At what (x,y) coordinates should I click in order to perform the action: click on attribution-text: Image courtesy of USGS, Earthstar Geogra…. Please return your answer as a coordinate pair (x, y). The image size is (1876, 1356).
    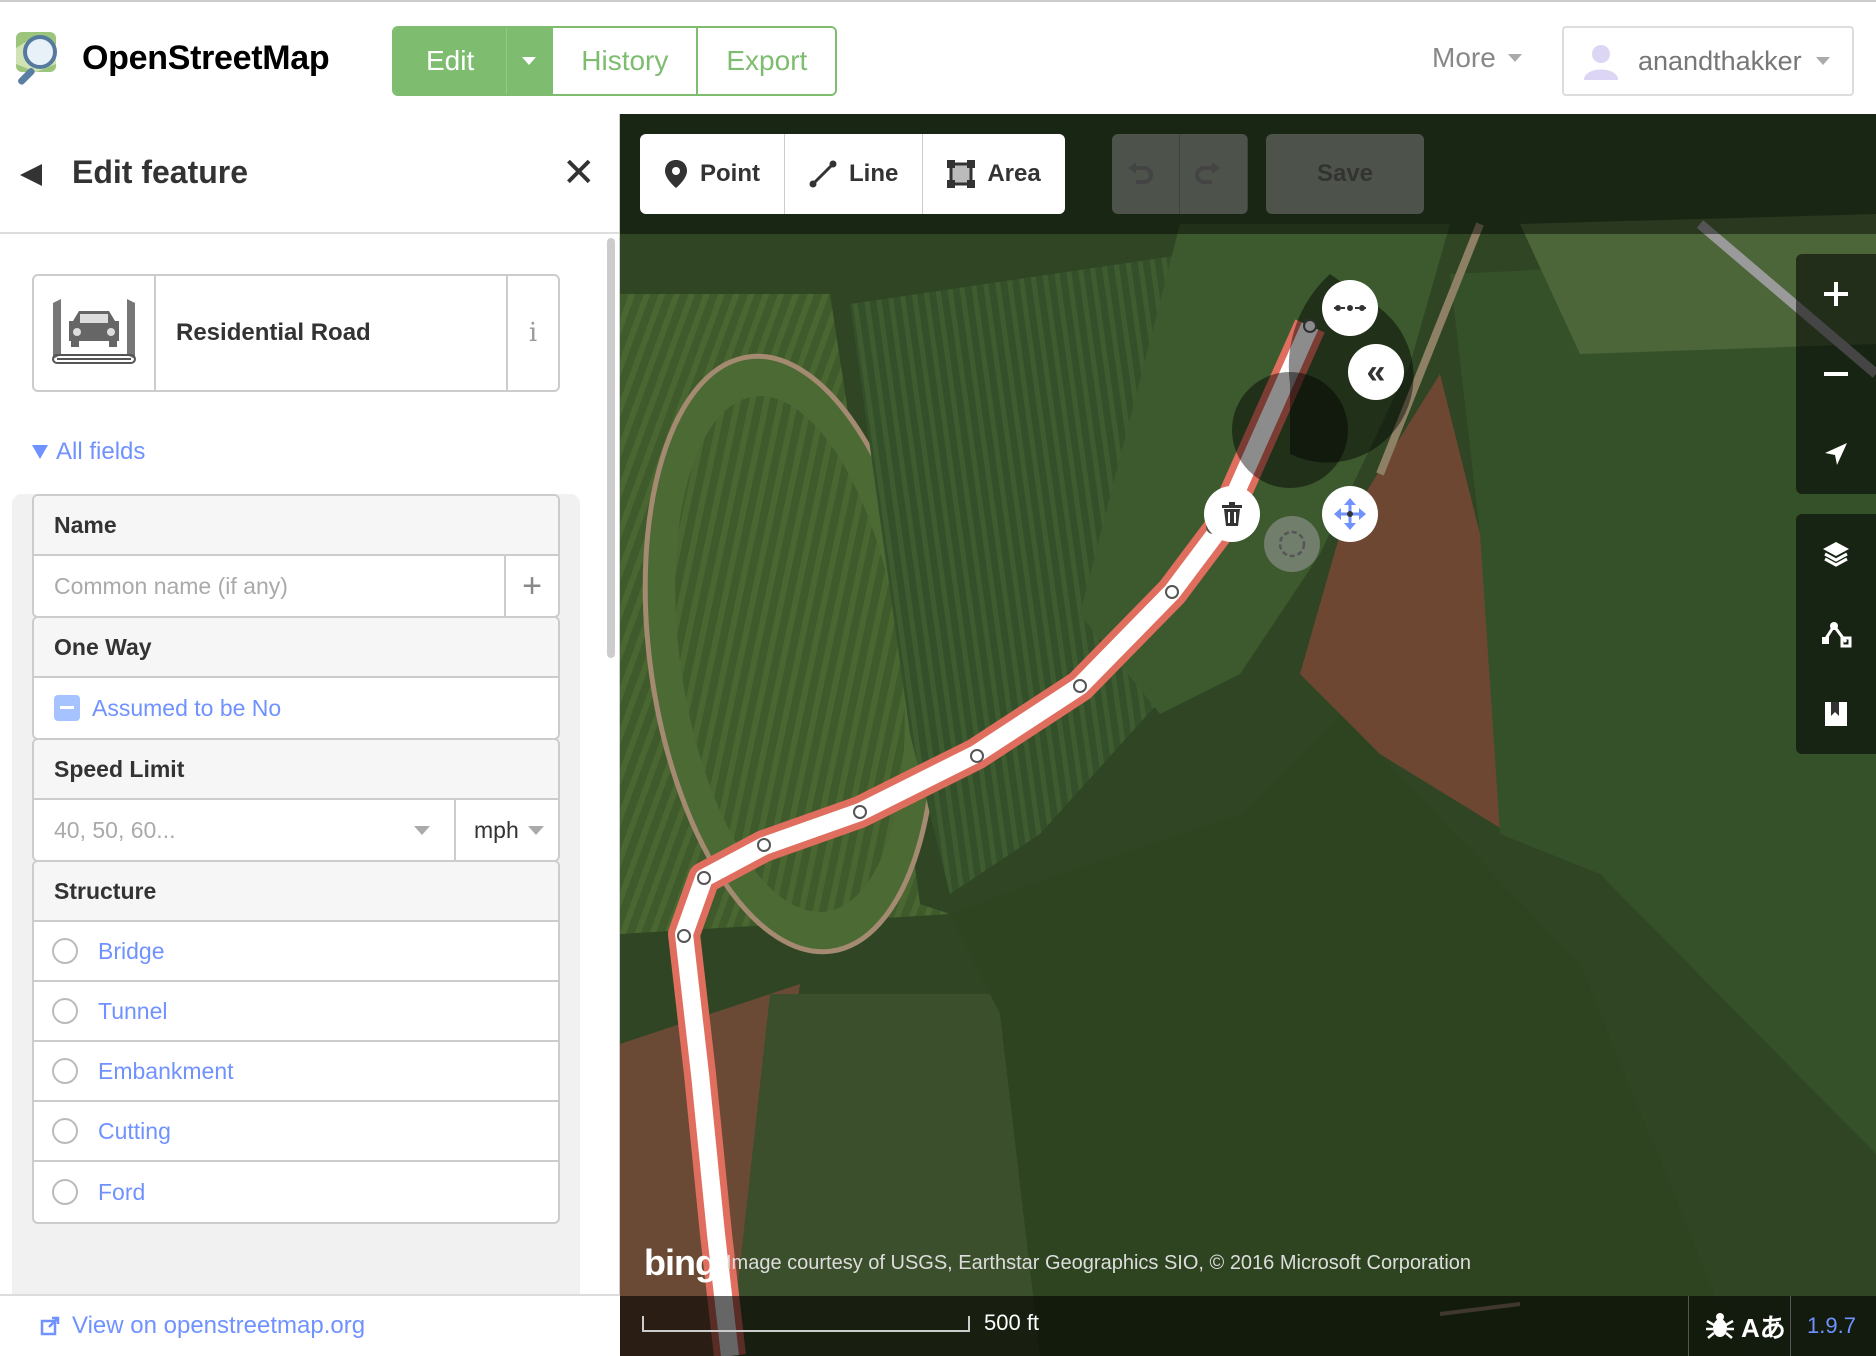
    Looking at the image, I should click on (1098, 1263).